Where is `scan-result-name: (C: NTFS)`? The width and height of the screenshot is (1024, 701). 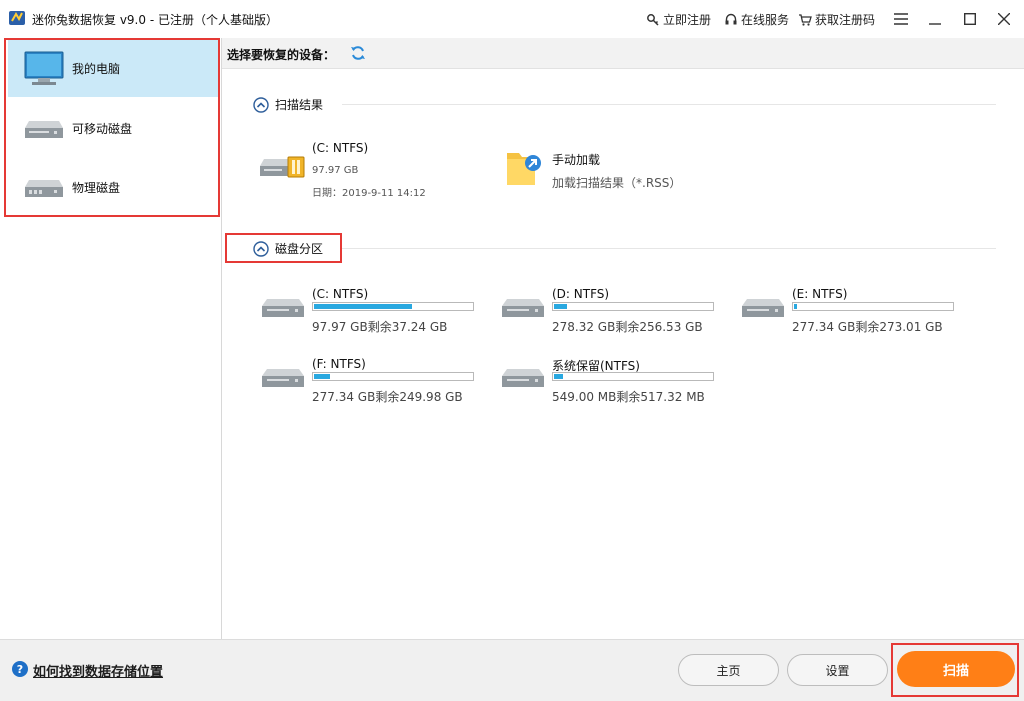 scan-result-name: (C: NTFS) is located at coordinates (340, 148).